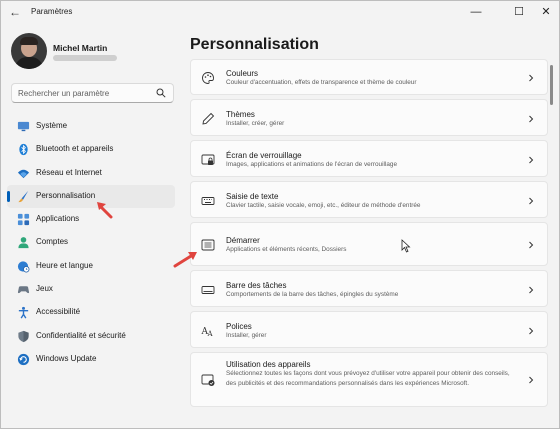 The height and width of the screenshot is (429, 560). Describe the element at coordinates (23, 290) in the screenshot. I see `gamepad-icon` at that location.